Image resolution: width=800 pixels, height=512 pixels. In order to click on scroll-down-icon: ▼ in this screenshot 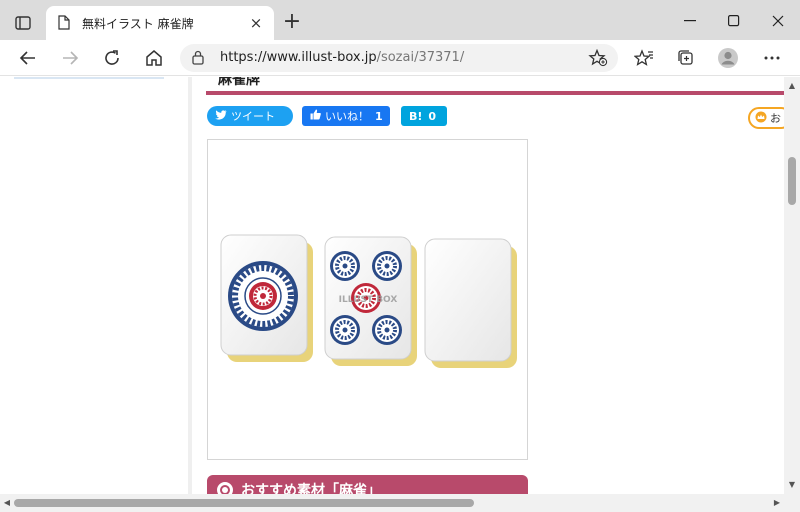, I will do `click(792, 485)`.